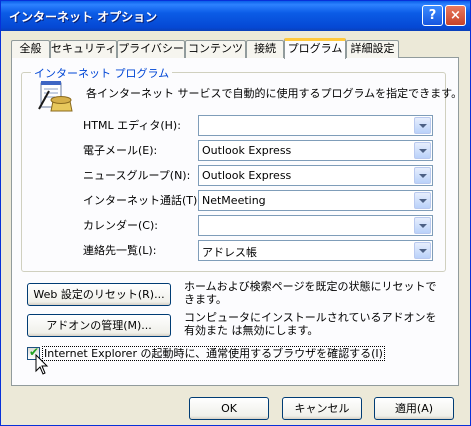 This screenshot has width=471, height=426. Describe the element at coordinates (274, 93) in the screenshot. I see `programs-description: 各インターネット サービスで自動的に使用するプログラムを指定できます。` at that location.